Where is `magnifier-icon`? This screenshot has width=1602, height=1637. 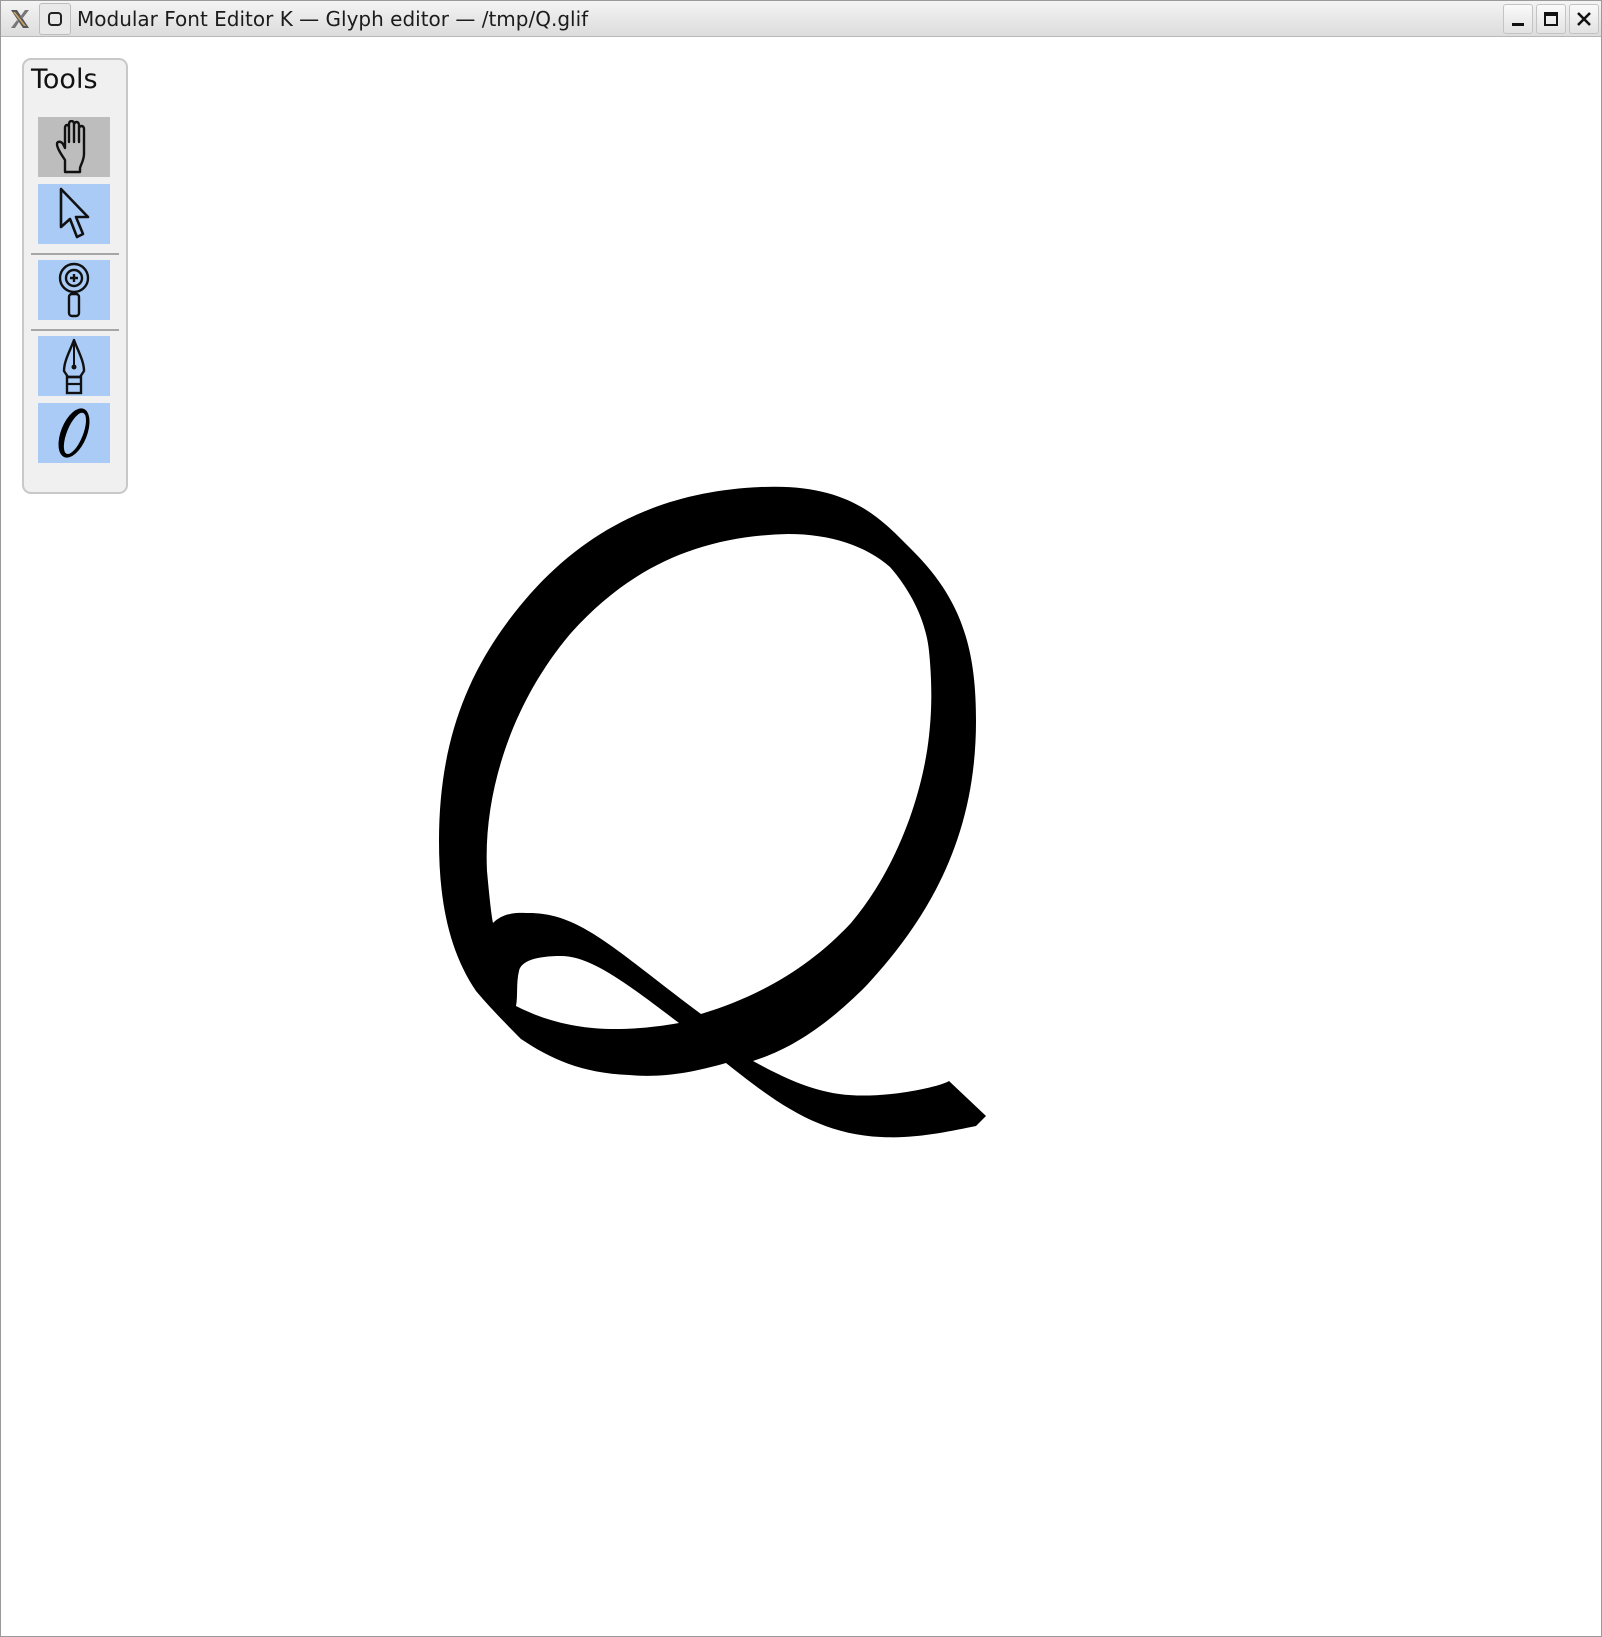 magnifier-icon is located at coordinates (74, 290).